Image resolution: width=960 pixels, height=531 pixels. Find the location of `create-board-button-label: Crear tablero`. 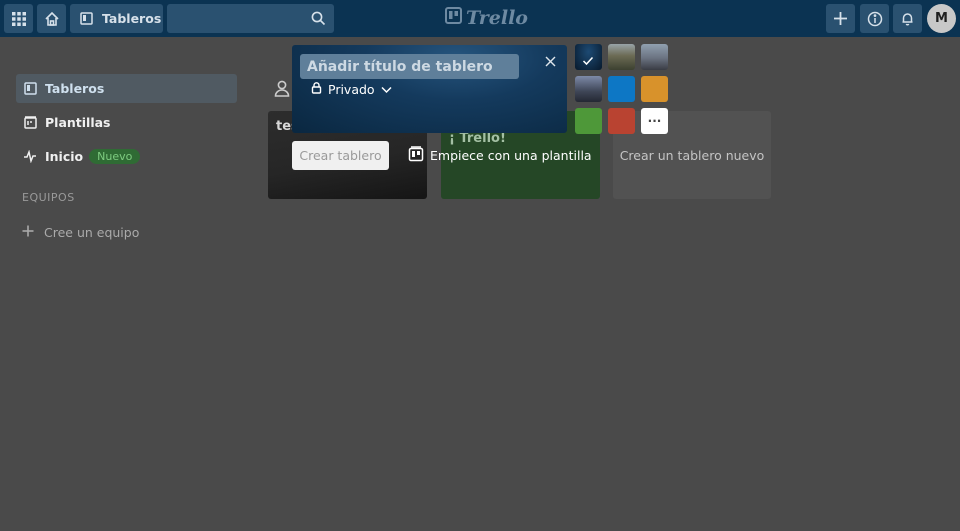

create-board-button-label: Crear tablero is located at coordinates (340, 155).